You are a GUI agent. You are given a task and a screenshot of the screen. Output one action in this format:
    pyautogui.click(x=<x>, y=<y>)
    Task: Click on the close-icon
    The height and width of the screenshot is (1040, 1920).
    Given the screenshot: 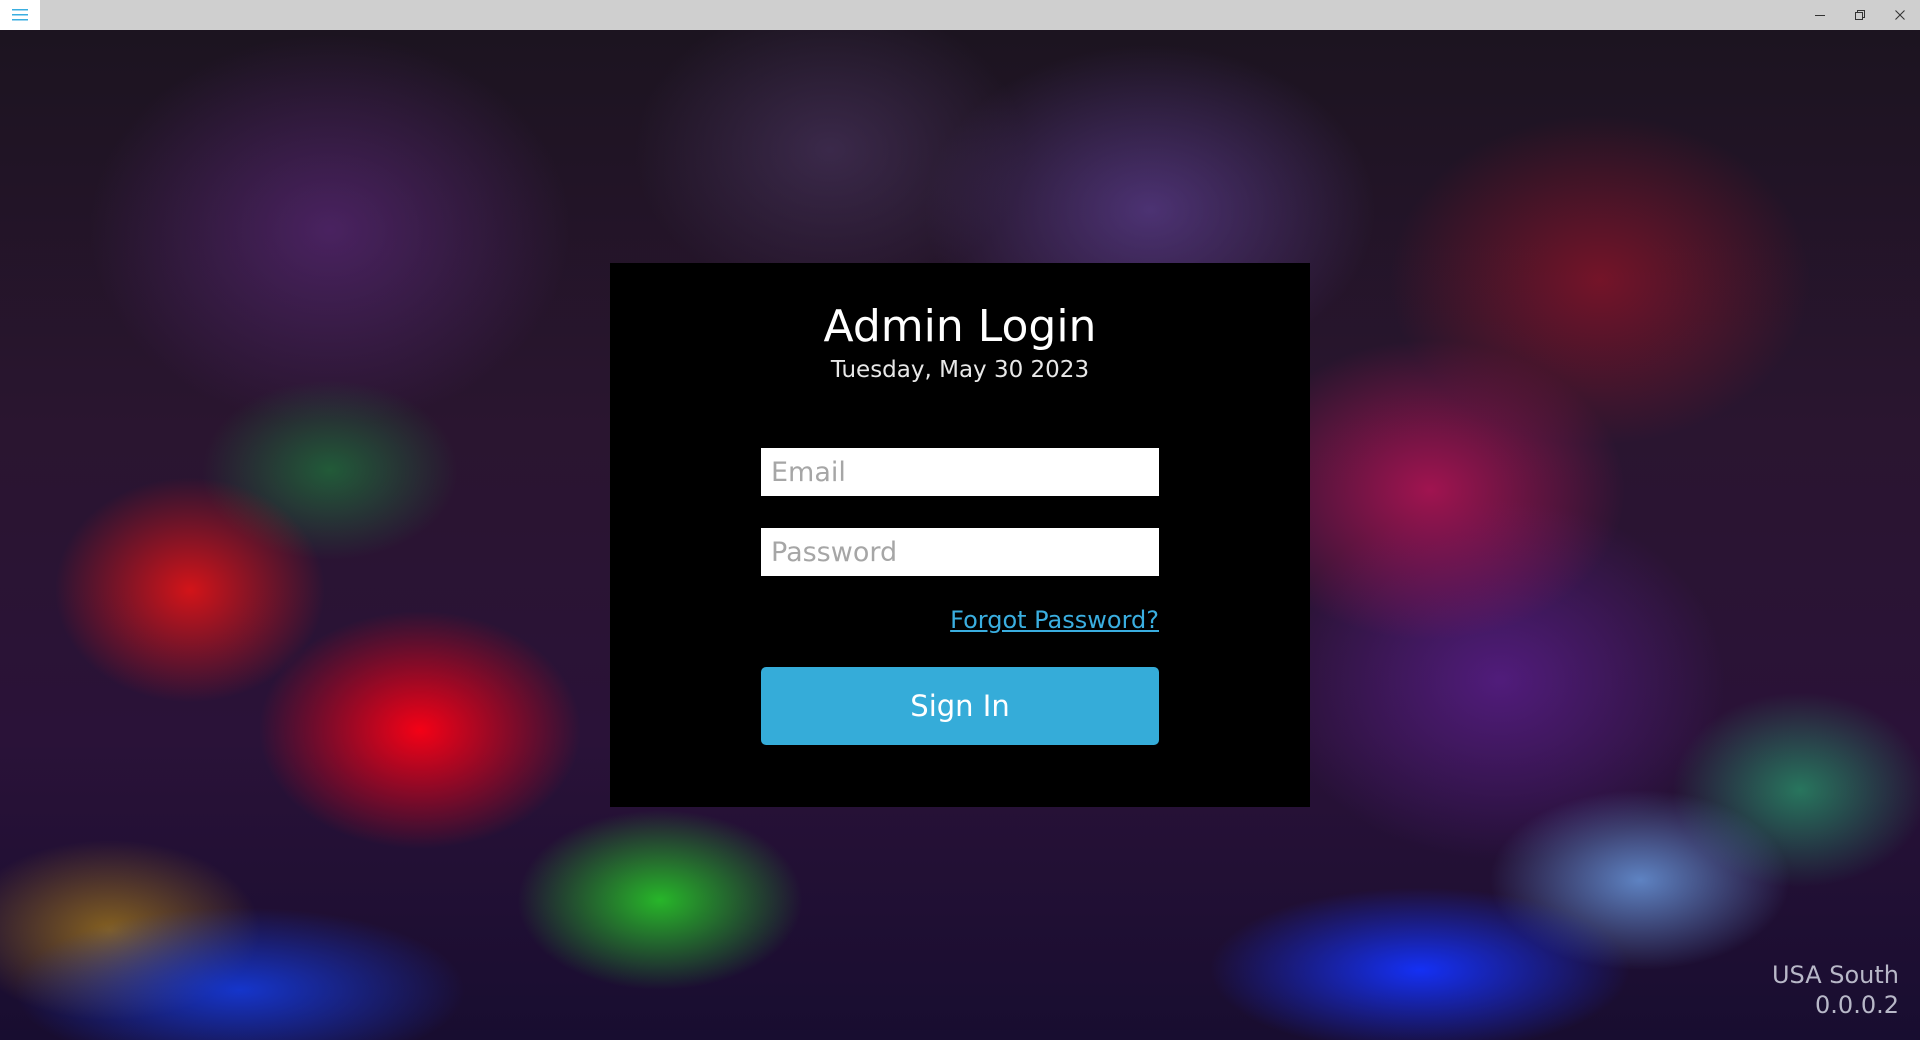 What is the action you would take?
    pyautogui.click(x=1900, y=15)
    